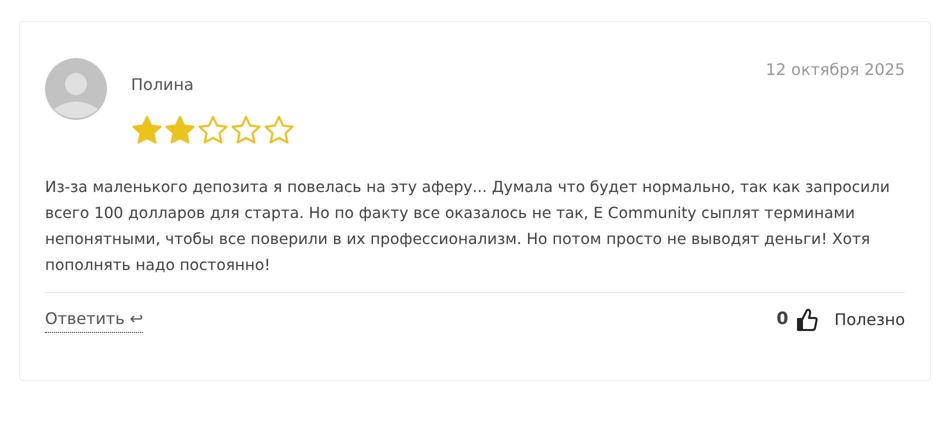  What do you see at coordinates (782, 320) in the screenshot?
I see `like-count: 0` at bounding box center [782, 320].